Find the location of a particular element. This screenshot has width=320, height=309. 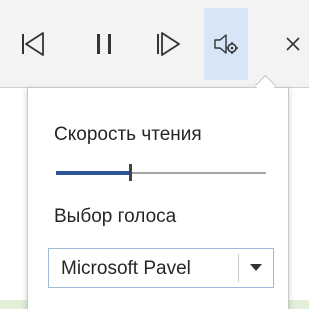

skip-forward-icon is located at coordinates (168, 44).